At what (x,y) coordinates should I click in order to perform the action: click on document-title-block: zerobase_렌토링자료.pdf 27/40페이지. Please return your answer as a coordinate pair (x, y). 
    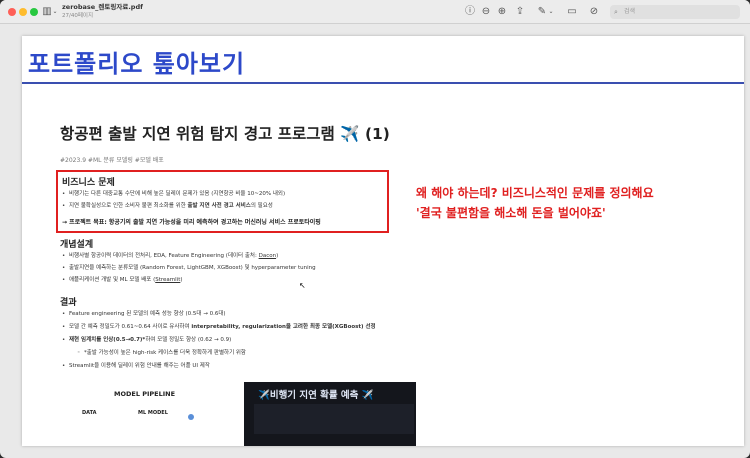
    Looking at the image, I should click on (102, 11).